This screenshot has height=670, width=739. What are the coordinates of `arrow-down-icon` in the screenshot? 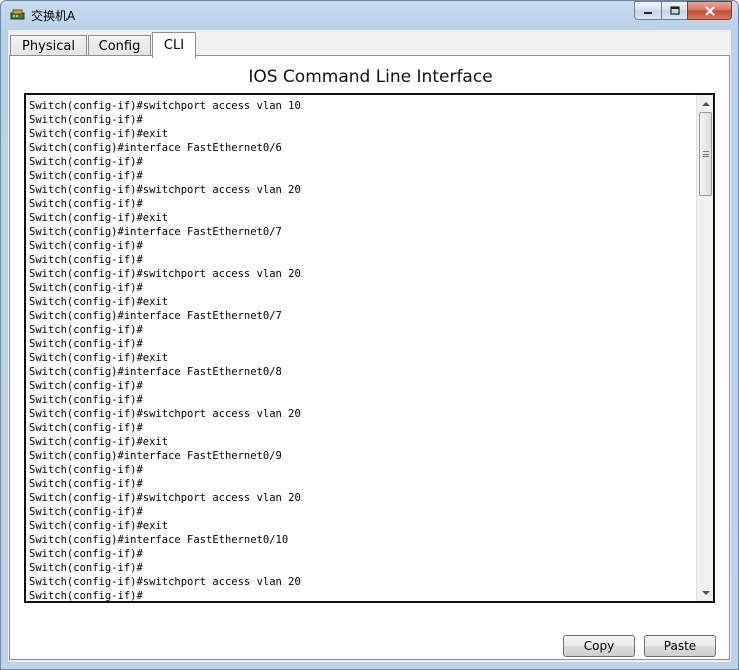 It's located at (705, 592).